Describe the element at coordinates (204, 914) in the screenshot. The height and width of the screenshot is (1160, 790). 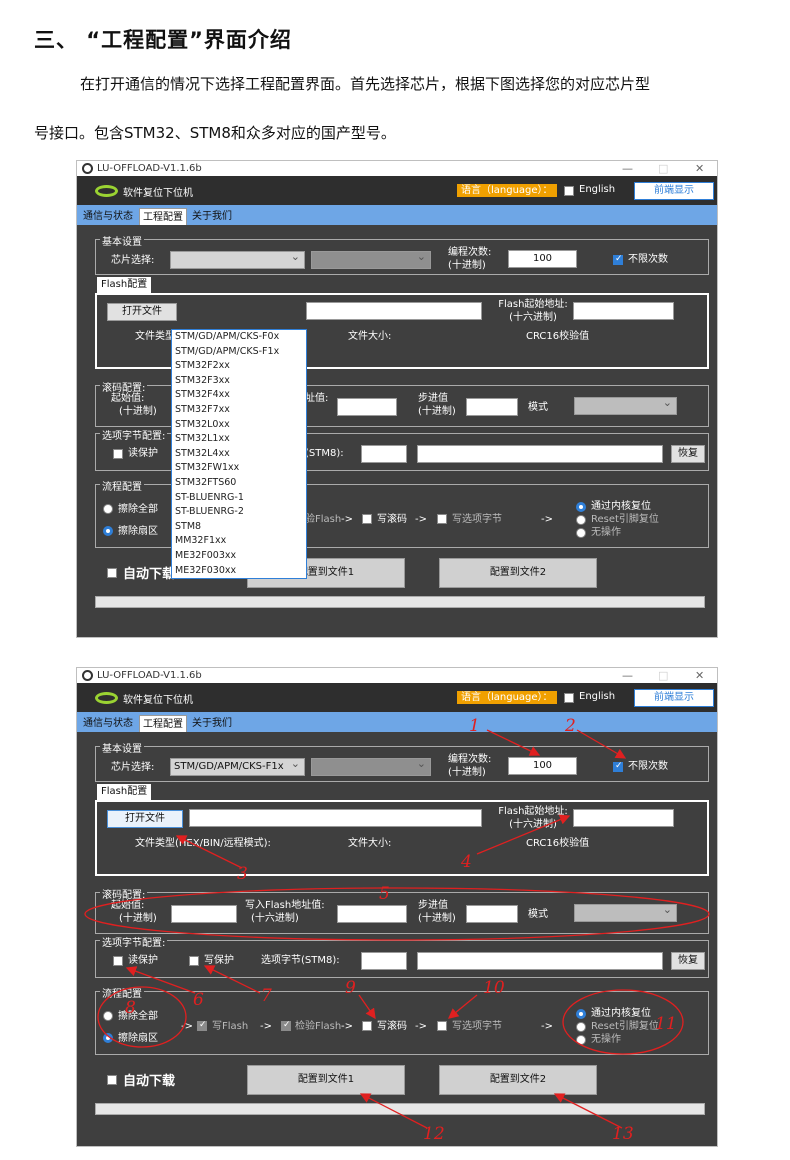
I see `start-value-input` at that location.